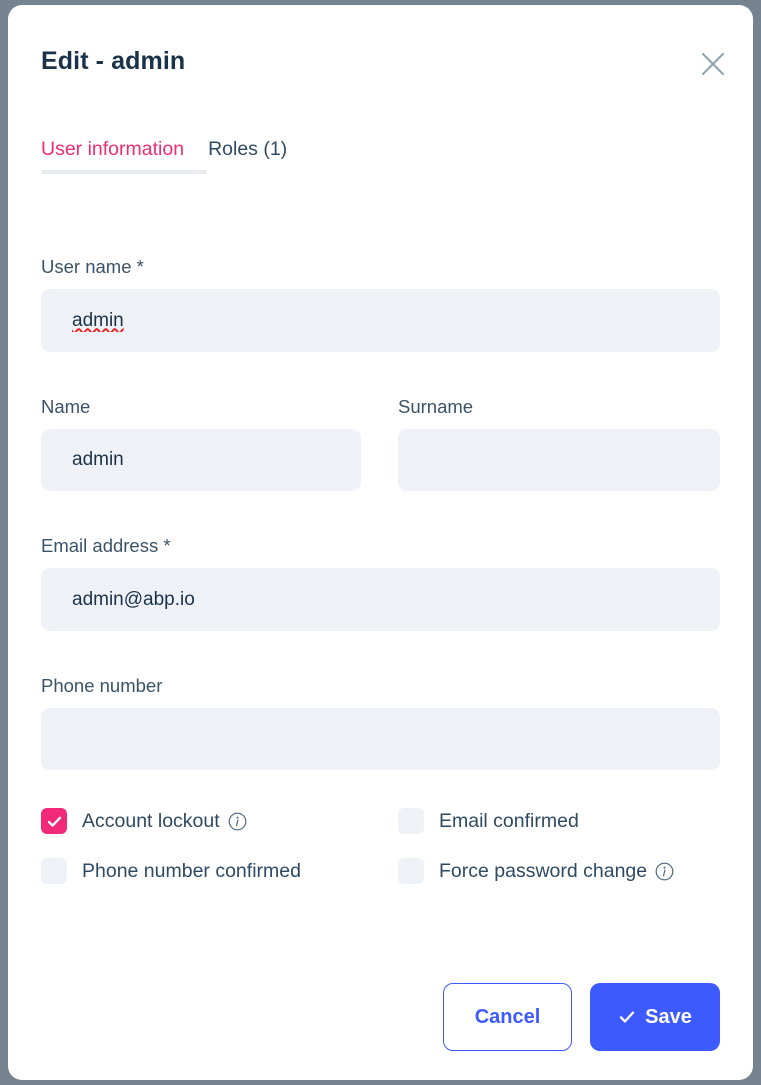 The width and height of the screenshot is (761, 1085). What do you see at coordinates (559, 460) in the screenshot?
I see `surname-input` at bounding box center [559, 460].